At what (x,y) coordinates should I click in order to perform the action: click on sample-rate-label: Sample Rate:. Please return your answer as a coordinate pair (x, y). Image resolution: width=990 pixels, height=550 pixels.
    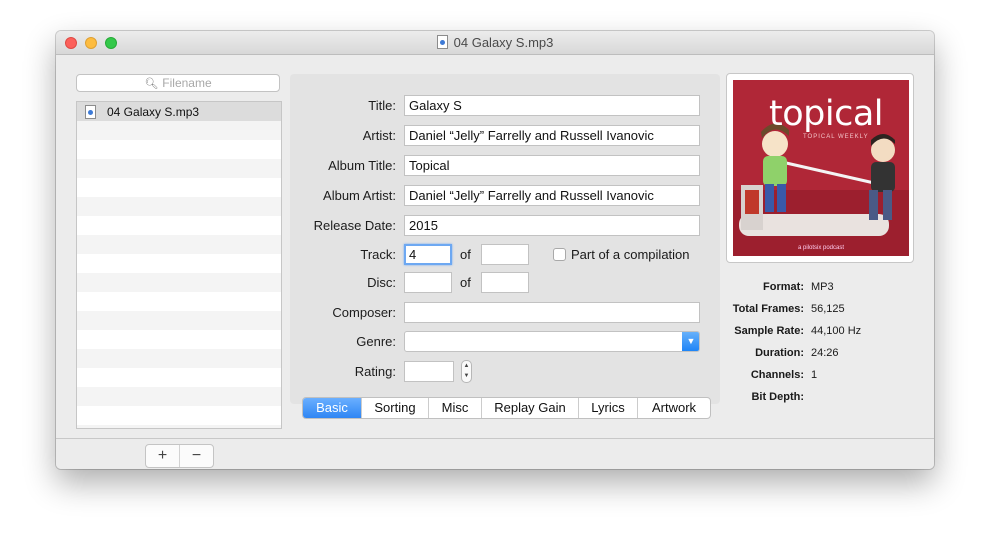
    Looking at the image, I should click on (769, 331).